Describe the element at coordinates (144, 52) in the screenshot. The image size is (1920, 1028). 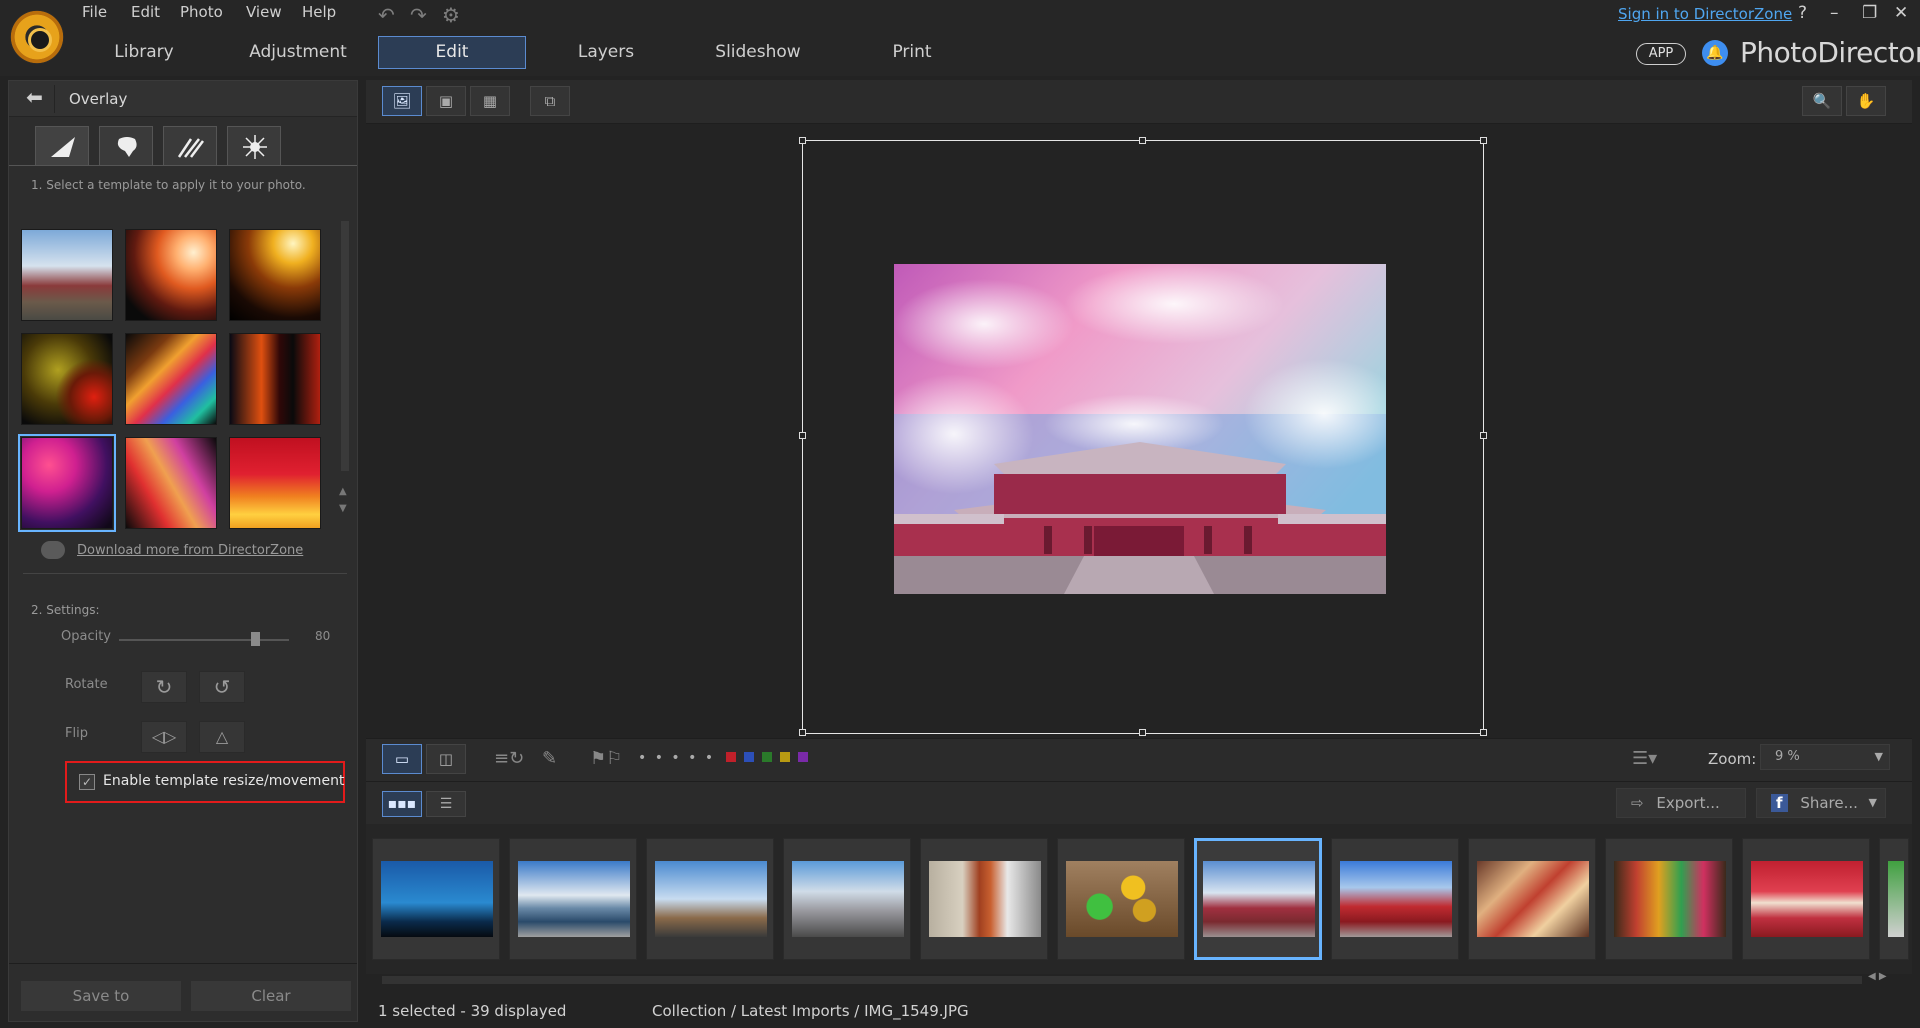
I see `tab-library: Library` at that location.